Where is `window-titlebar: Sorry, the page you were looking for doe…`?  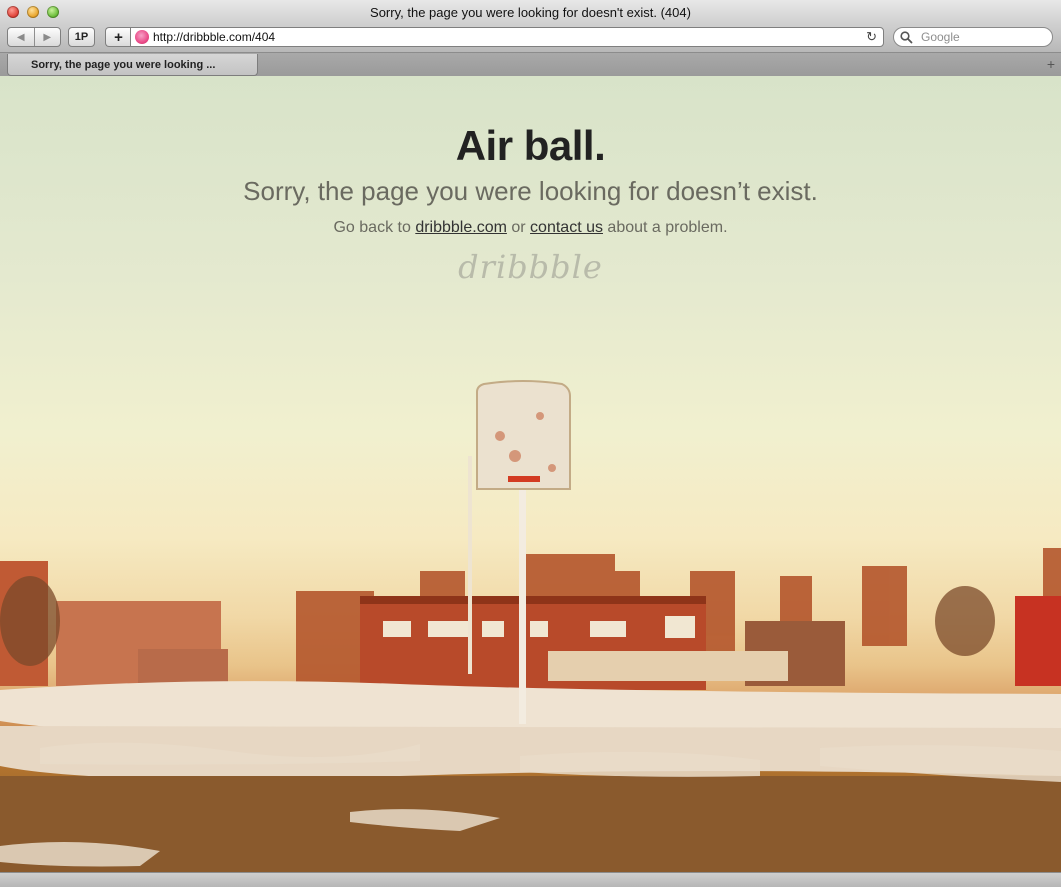
window-titlebar: Sorry, the page you were looking for doe… is located at coordinates (530, 12).